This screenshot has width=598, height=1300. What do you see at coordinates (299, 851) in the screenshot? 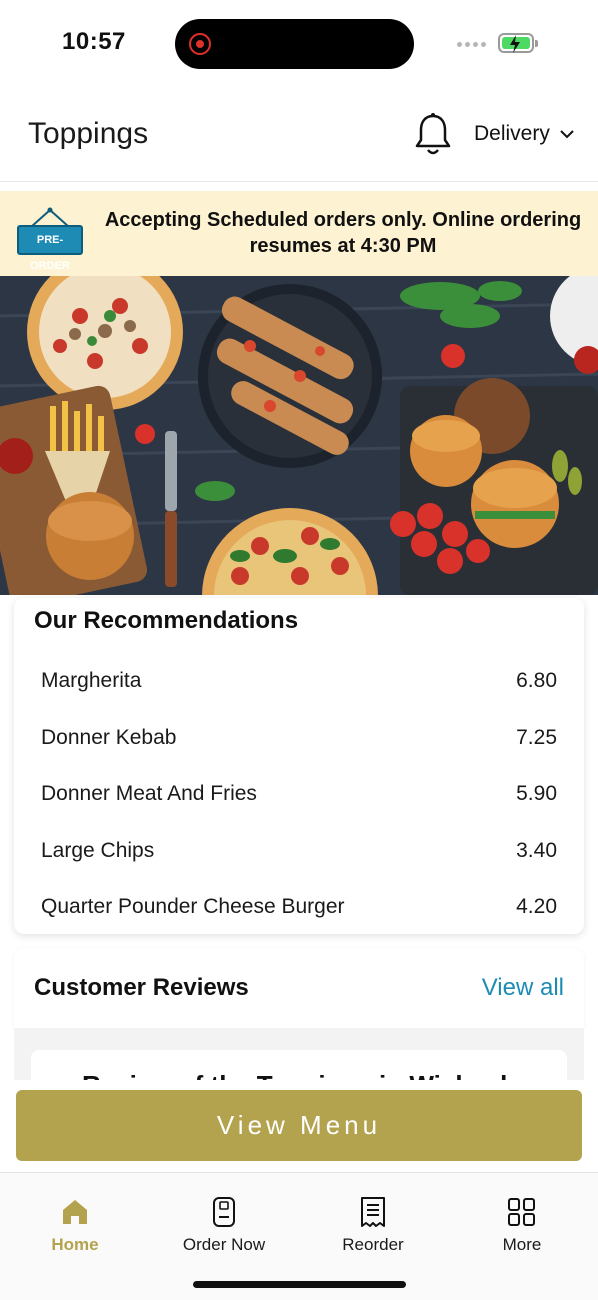
I see `list-item: Large Chips 3.40` at bounding box center [299, 851].